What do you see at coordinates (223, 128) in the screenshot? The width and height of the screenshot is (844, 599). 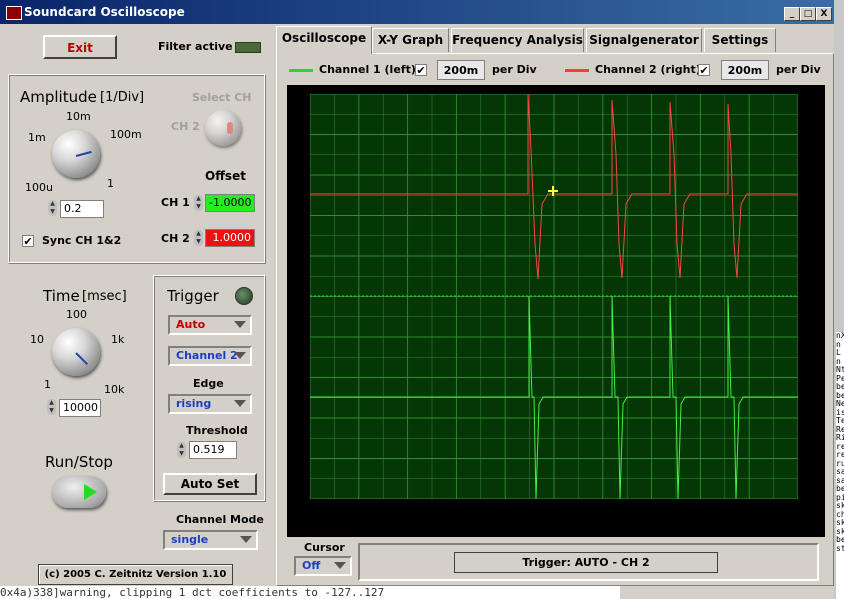 I see `select-ch-knob` at bounding box center [223, 128].